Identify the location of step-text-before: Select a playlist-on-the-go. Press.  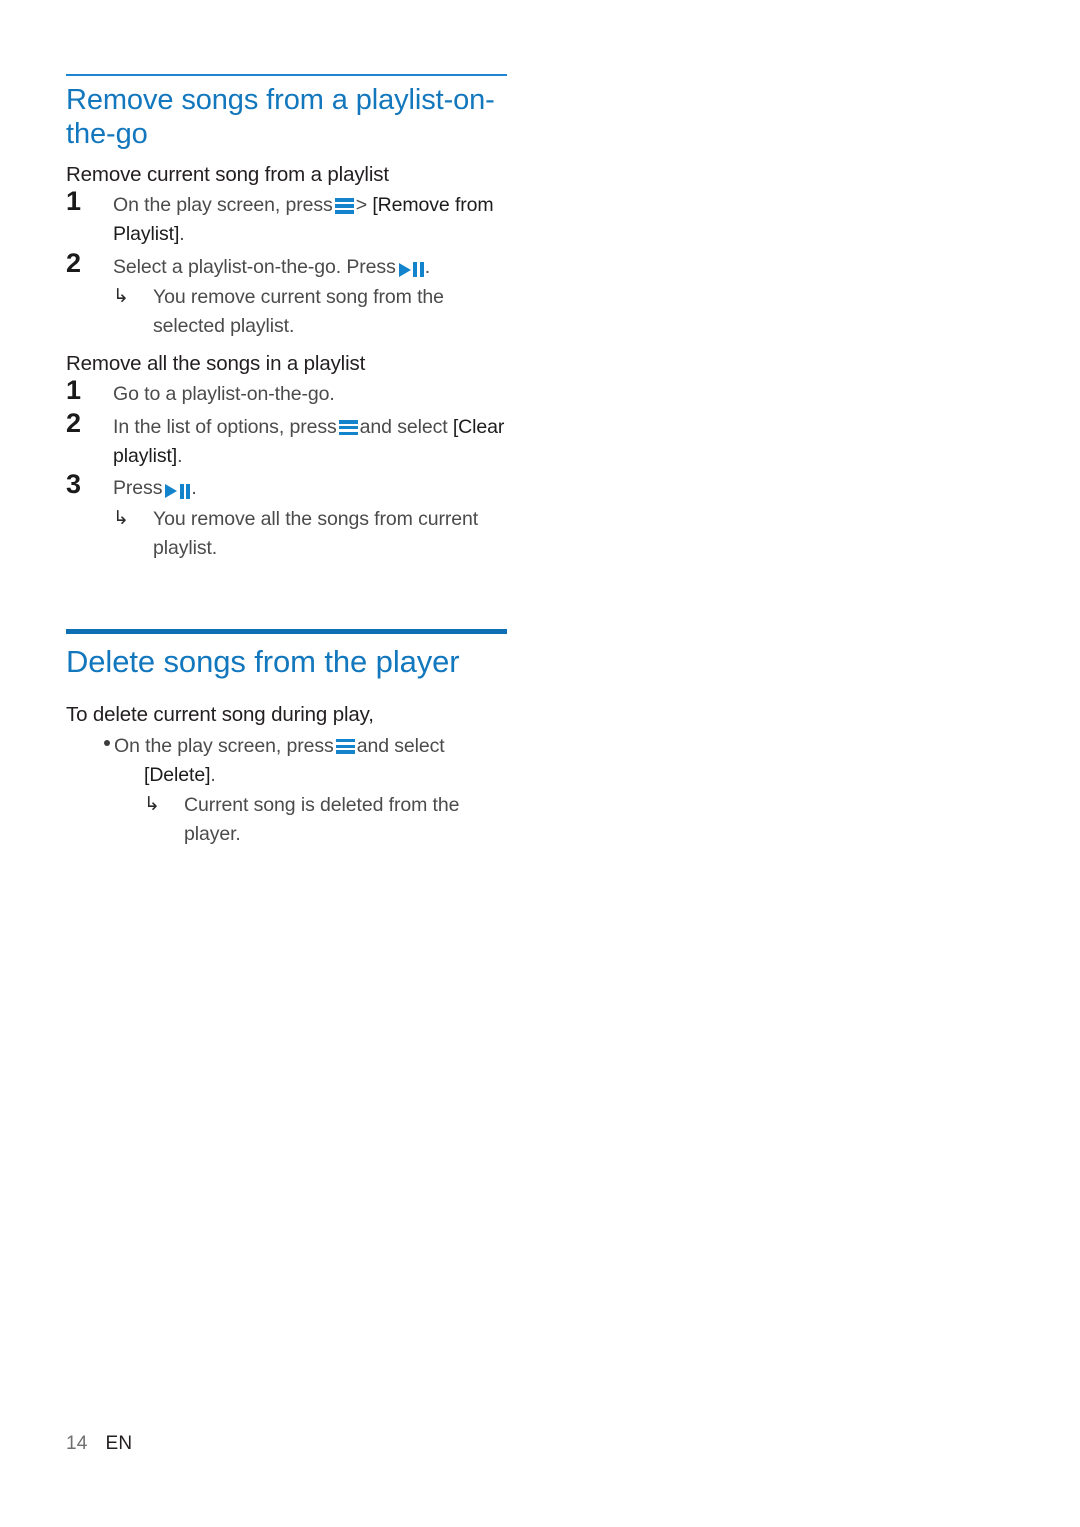
(254, 266).